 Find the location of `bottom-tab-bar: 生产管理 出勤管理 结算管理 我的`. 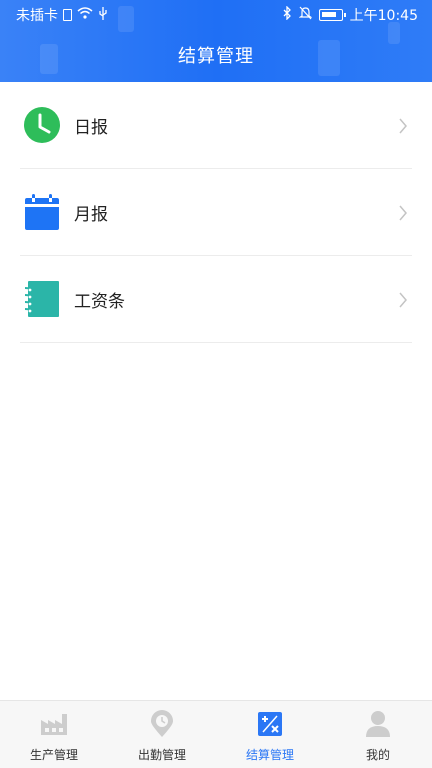

bottom-tab-bar: 生产管理 出勤管理 结算管理 我的 is located at coordinates (216, 734).